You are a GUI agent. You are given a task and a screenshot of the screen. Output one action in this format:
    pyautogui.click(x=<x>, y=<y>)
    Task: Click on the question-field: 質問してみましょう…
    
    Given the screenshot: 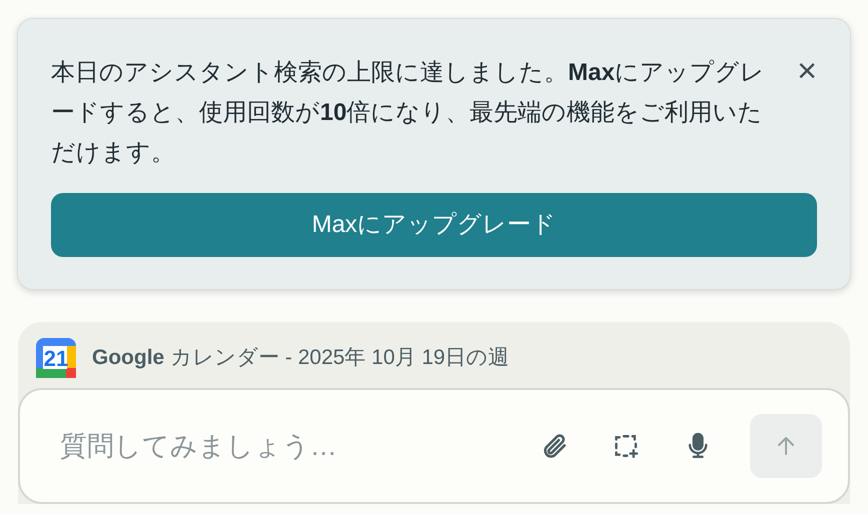 What is the action you would take?
    pyautogui.click(x=296, y=446)
    